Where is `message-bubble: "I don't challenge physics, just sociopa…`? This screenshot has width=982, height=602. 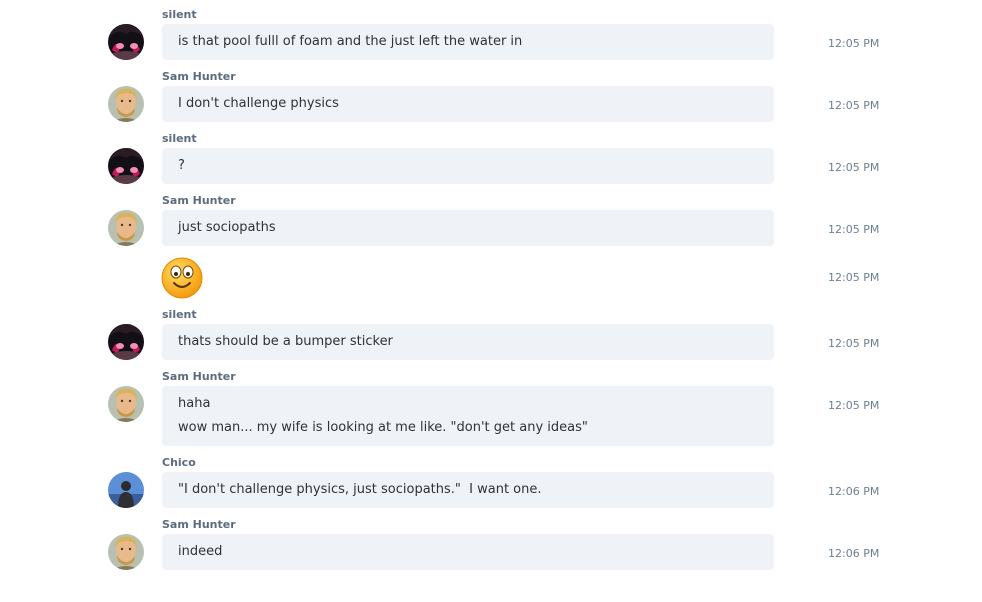 message-bubble: "I don't challenge physics, just sociopa… is located at coordinates (468, 490).